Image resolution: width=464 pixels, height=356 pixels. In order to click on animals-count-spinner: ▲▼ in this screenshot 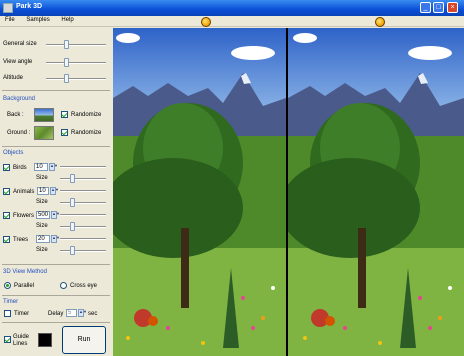, I will do `click(54, 191)`.